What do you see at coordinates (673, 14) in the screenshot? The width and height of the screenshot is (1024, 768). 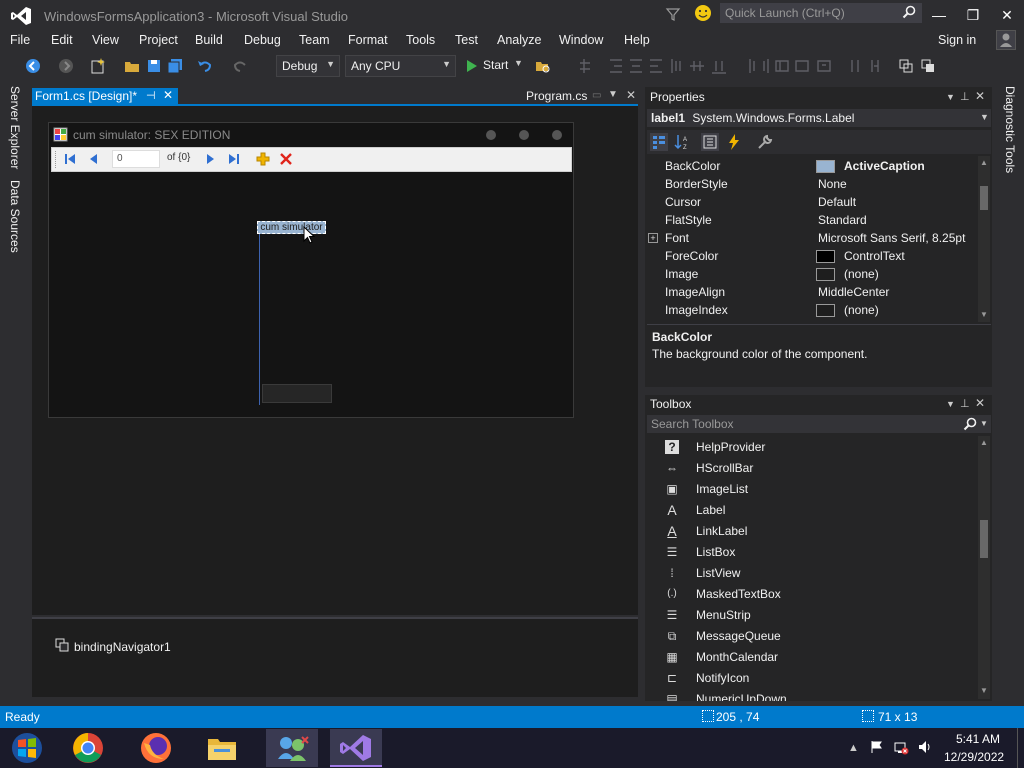 I see `notifications-filter-icon` at bounding box center [673, 14].